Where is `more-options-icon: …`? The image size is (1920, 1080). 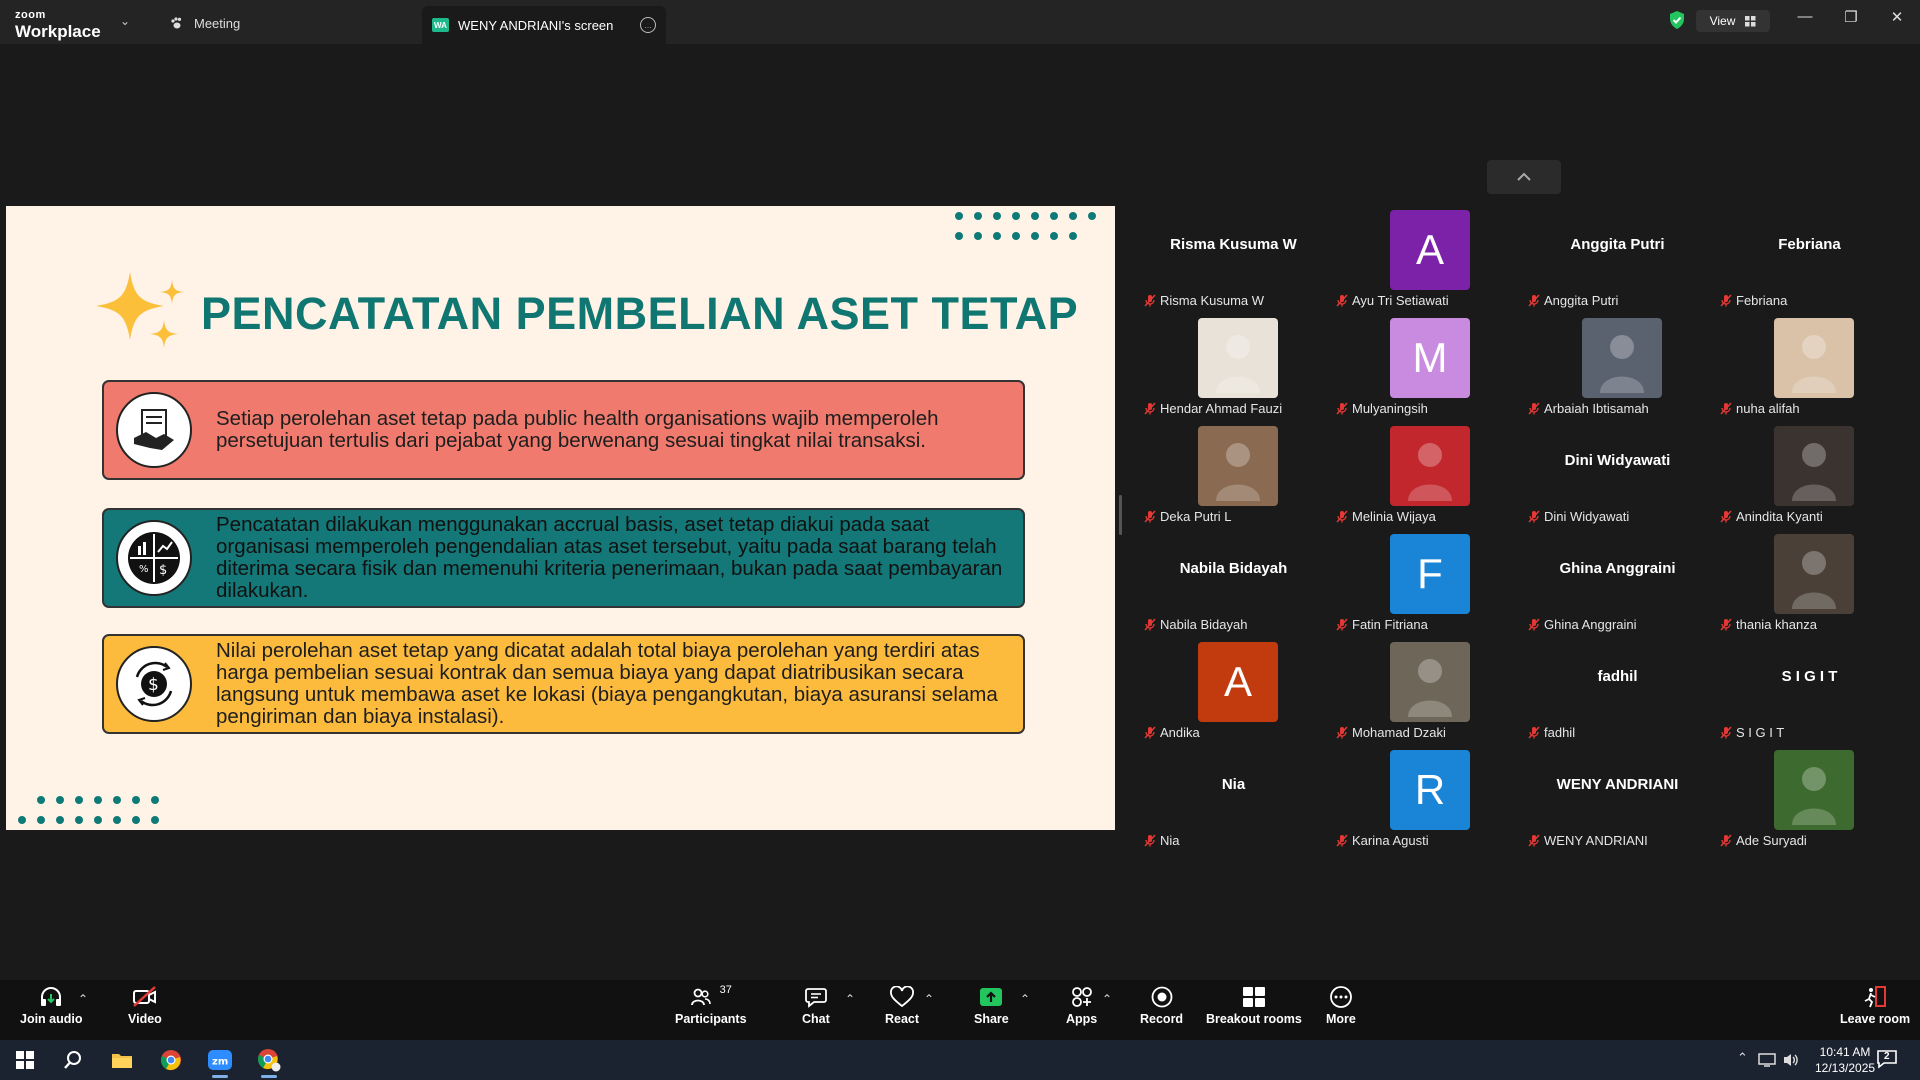
more-options-icon: … is located at coordinates (648, 25).